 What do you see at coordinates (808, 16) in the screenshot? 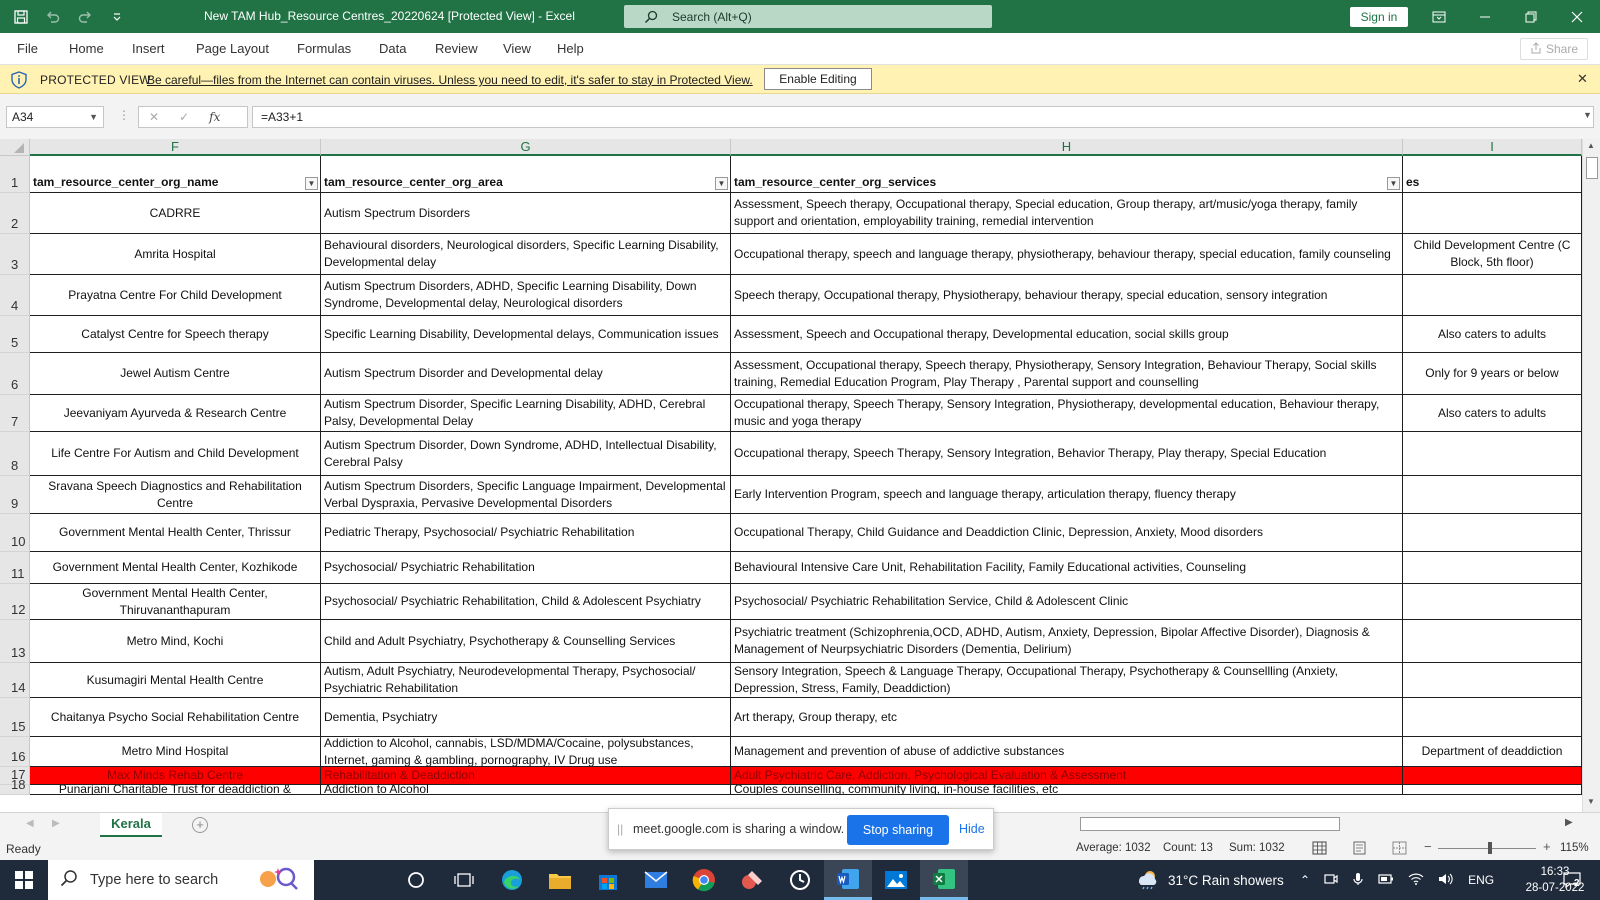
I see `search-box: Search (Alt+Q)` at bounding box center [808, 16].